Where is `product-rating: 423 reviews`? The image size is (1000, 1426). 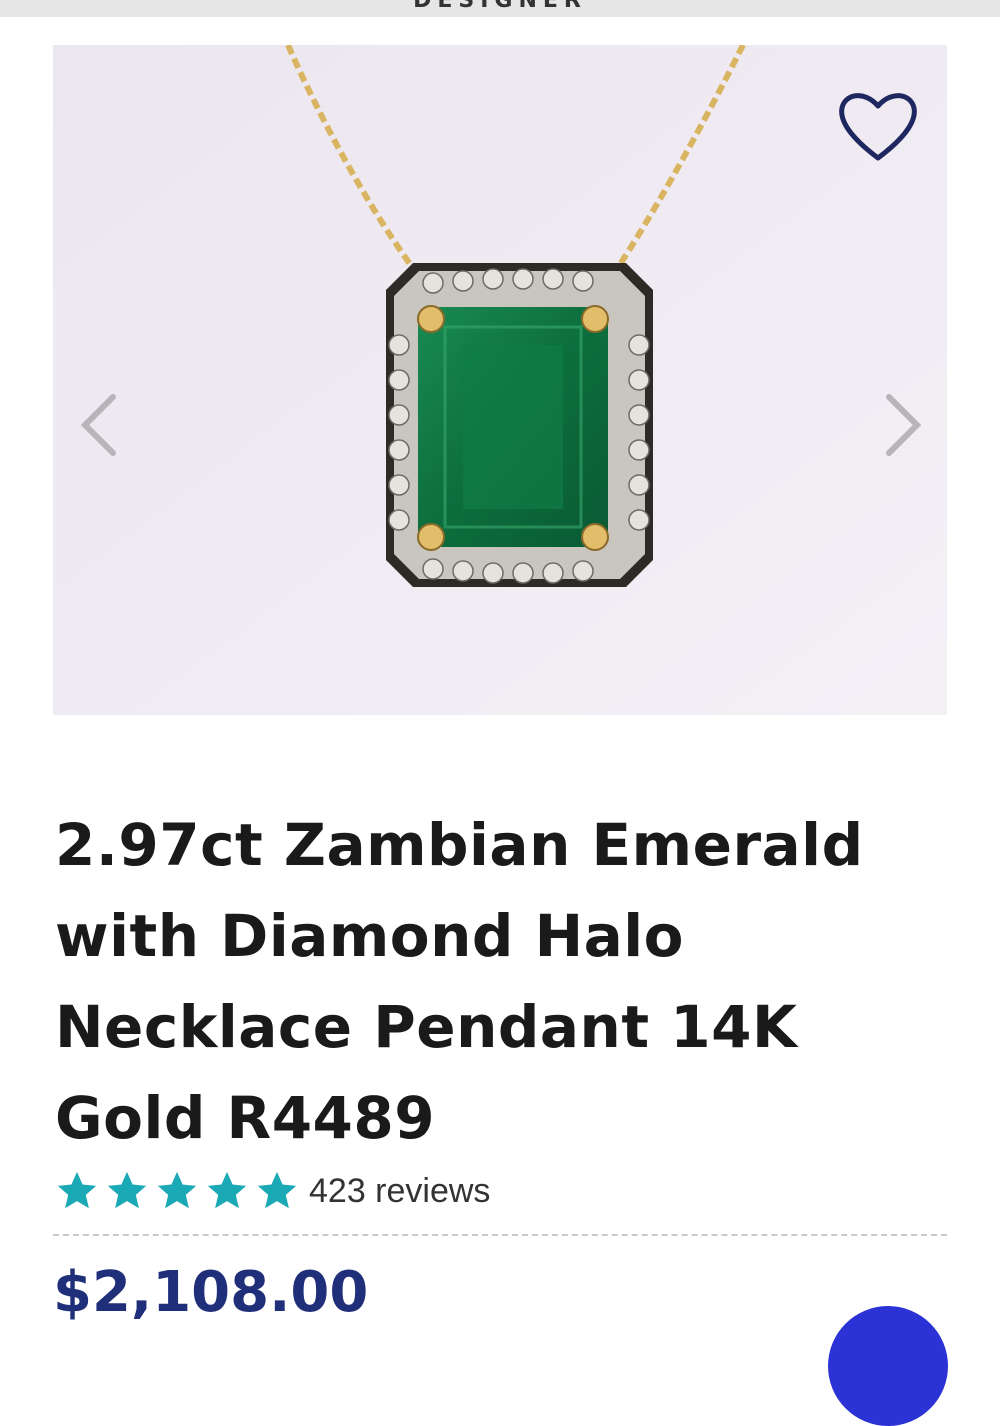 product-rating: 423 reviews is located at coordinates (271, 1191).